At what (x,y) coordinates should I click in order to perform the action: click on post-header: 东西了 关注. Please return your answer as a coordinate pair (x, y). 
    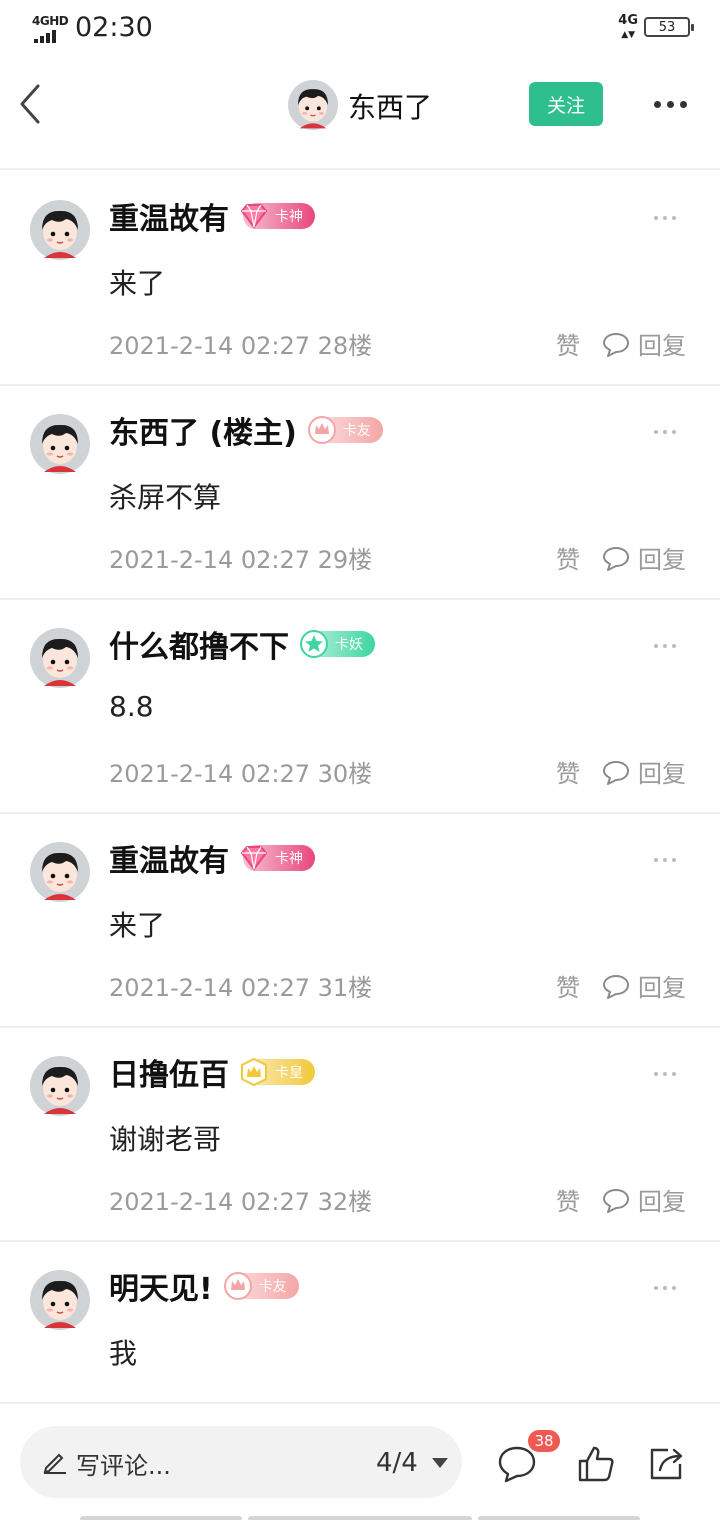
    Looking at the image, I should click on (360, 114).